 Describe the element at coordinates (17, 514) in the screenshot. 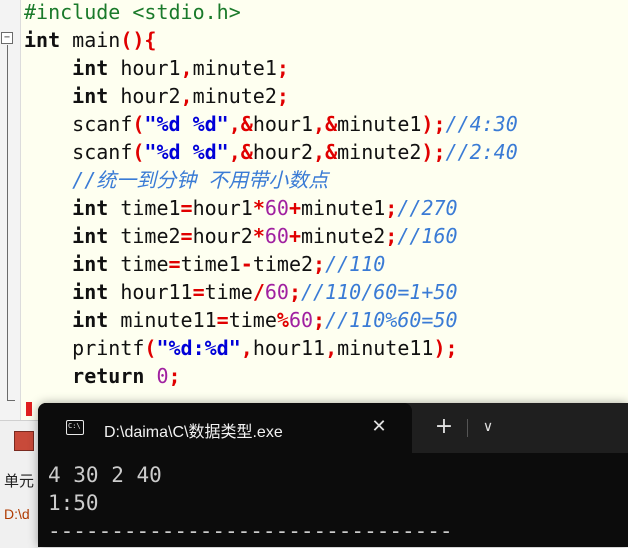

I see `ide-path-label: D:\d` at that location.